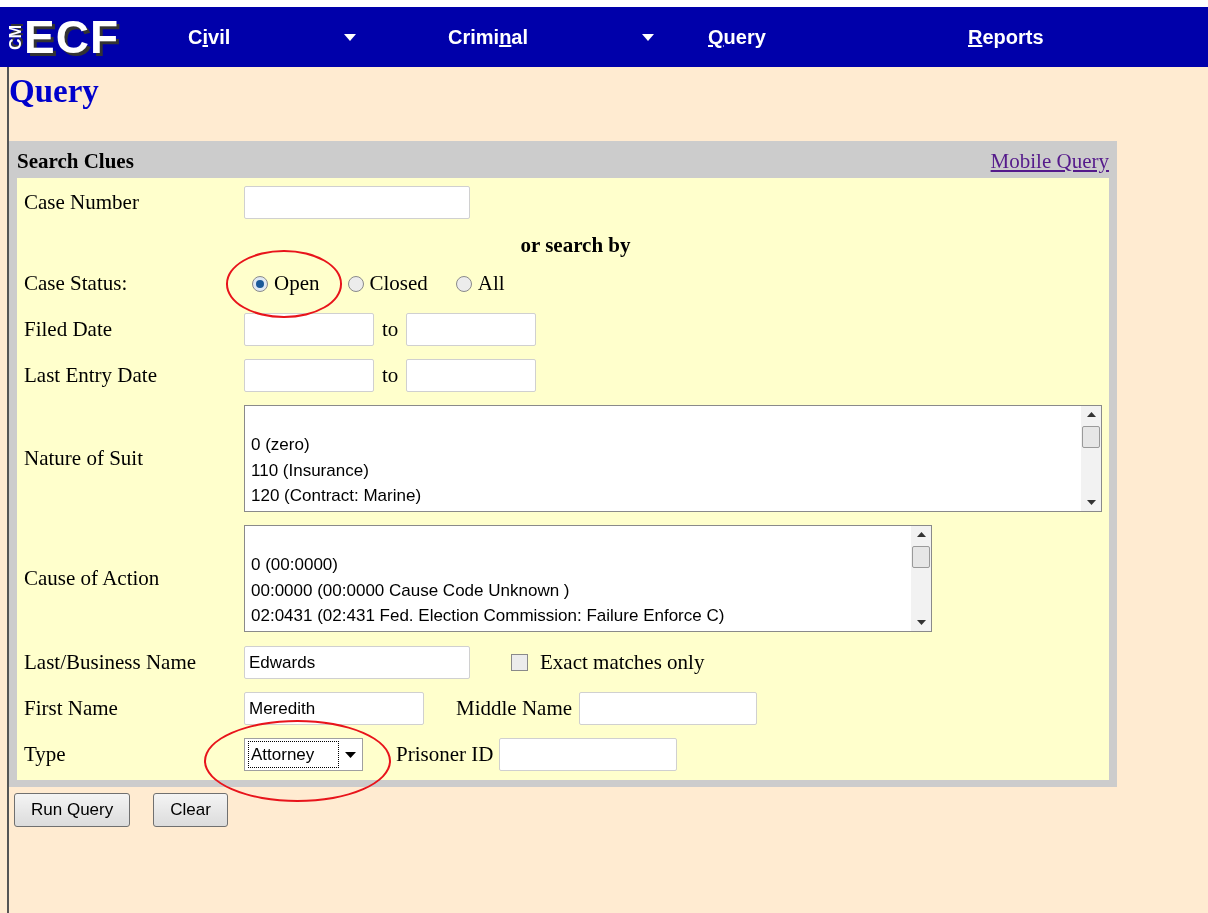  What do you see at coordinates (303, 754) in the screenshot?
I see `type-select: Attorney` at bounding box center [303, 754].